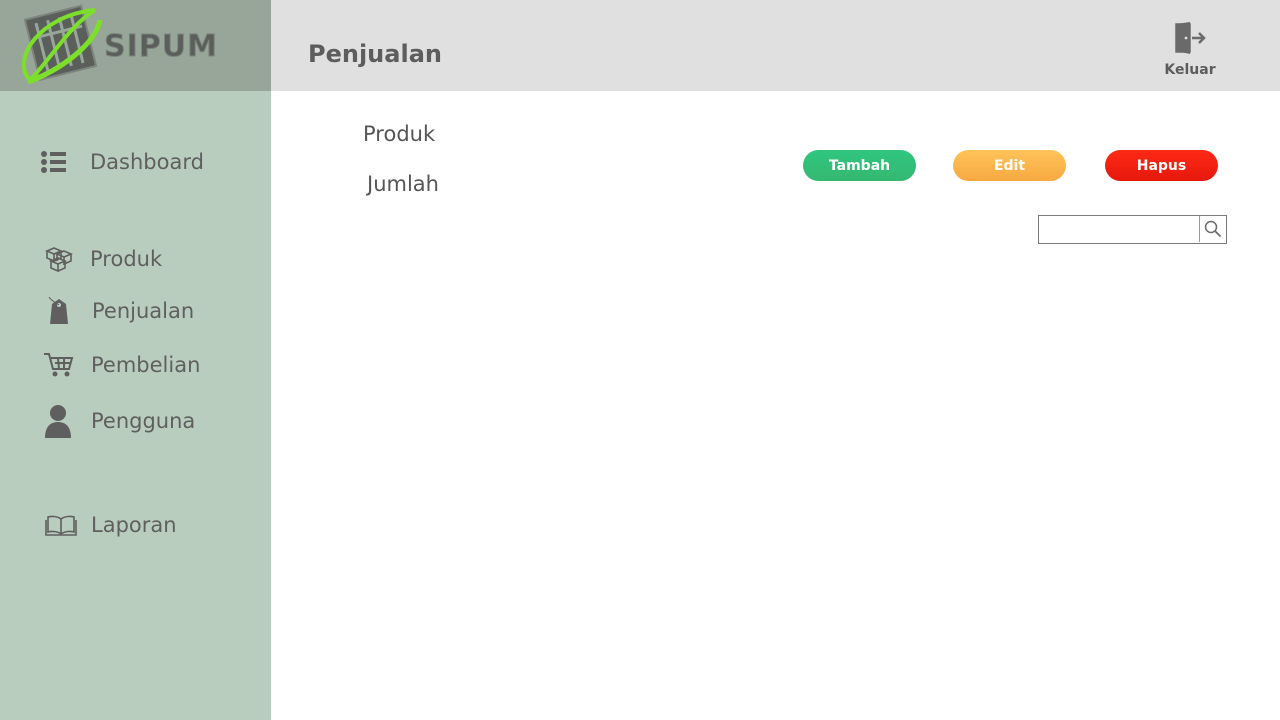 The width and height of the screenshot is (1280, 720). Describe the element at coordinates (59, 365) in the screenshot. I see `cart-icon` at that location.